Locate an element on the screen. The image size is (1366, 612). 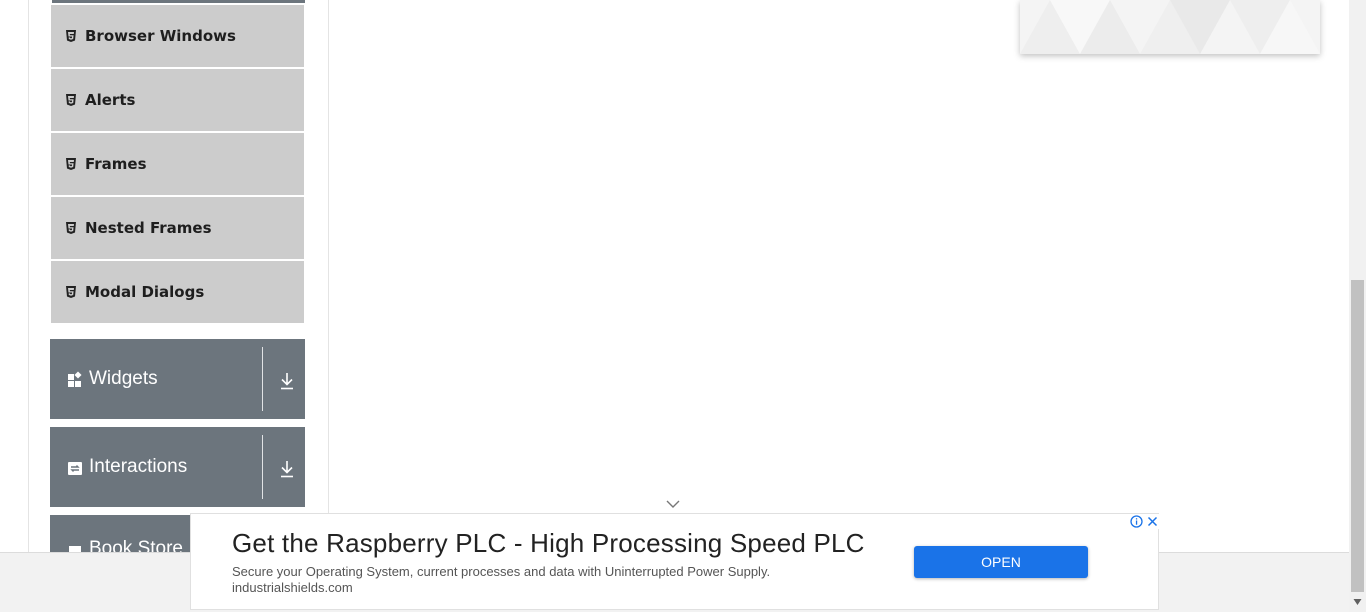
ad-controls is located at coordinates (1144, 521).